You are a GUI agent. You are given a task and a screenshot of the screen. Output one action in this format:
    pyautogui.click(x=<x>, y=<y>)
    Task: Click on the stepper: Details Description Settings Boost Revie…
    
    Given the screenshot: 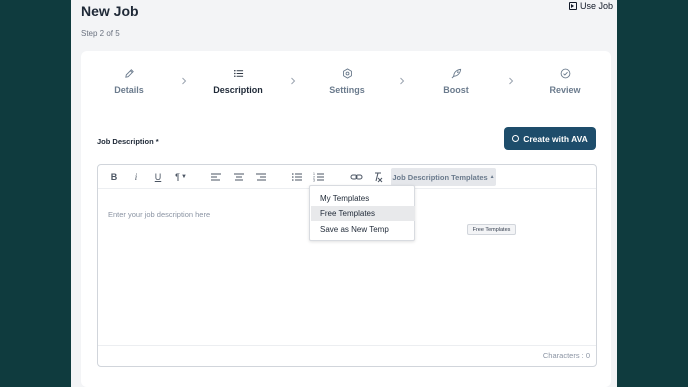 What is the action you would take?
    pyautogui.click(x=346, y=88)
    